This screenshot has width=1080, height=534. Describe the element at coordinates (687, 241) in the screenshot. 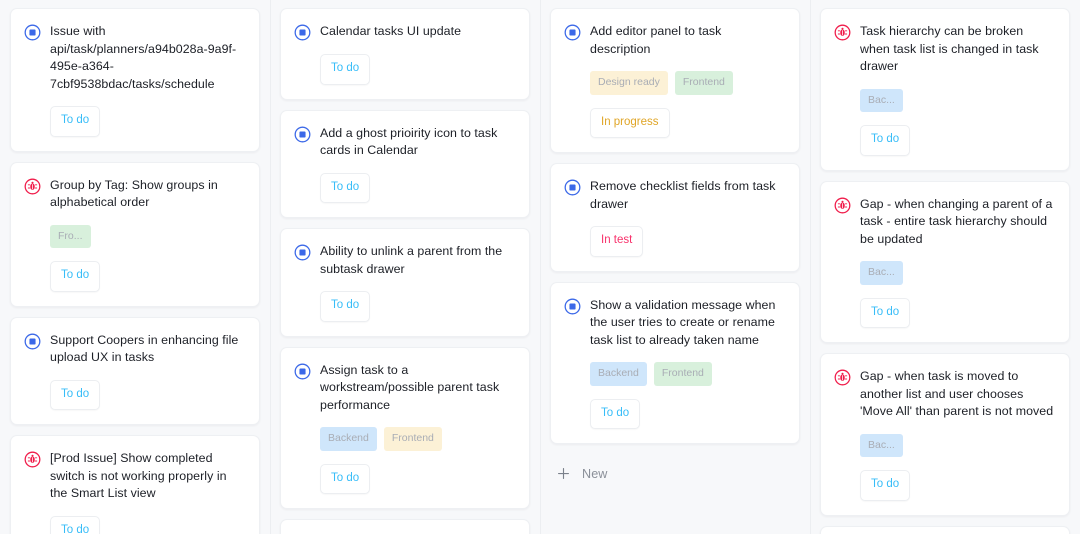

I see `status-row: In test` at that location.